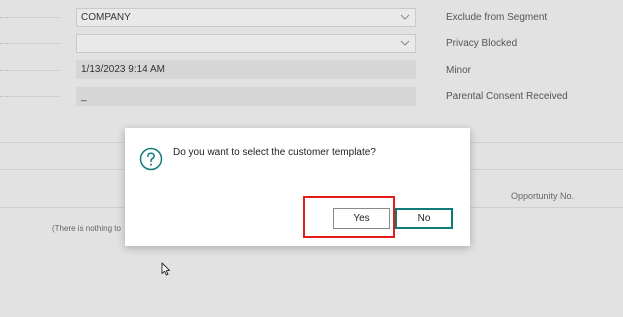 This screenshot has height=317, width=623. What do you see at coordinates (86, 228) in the screenshot?
I see `empty-list-message: (There is nothing to` at bounding box center [86, 228].